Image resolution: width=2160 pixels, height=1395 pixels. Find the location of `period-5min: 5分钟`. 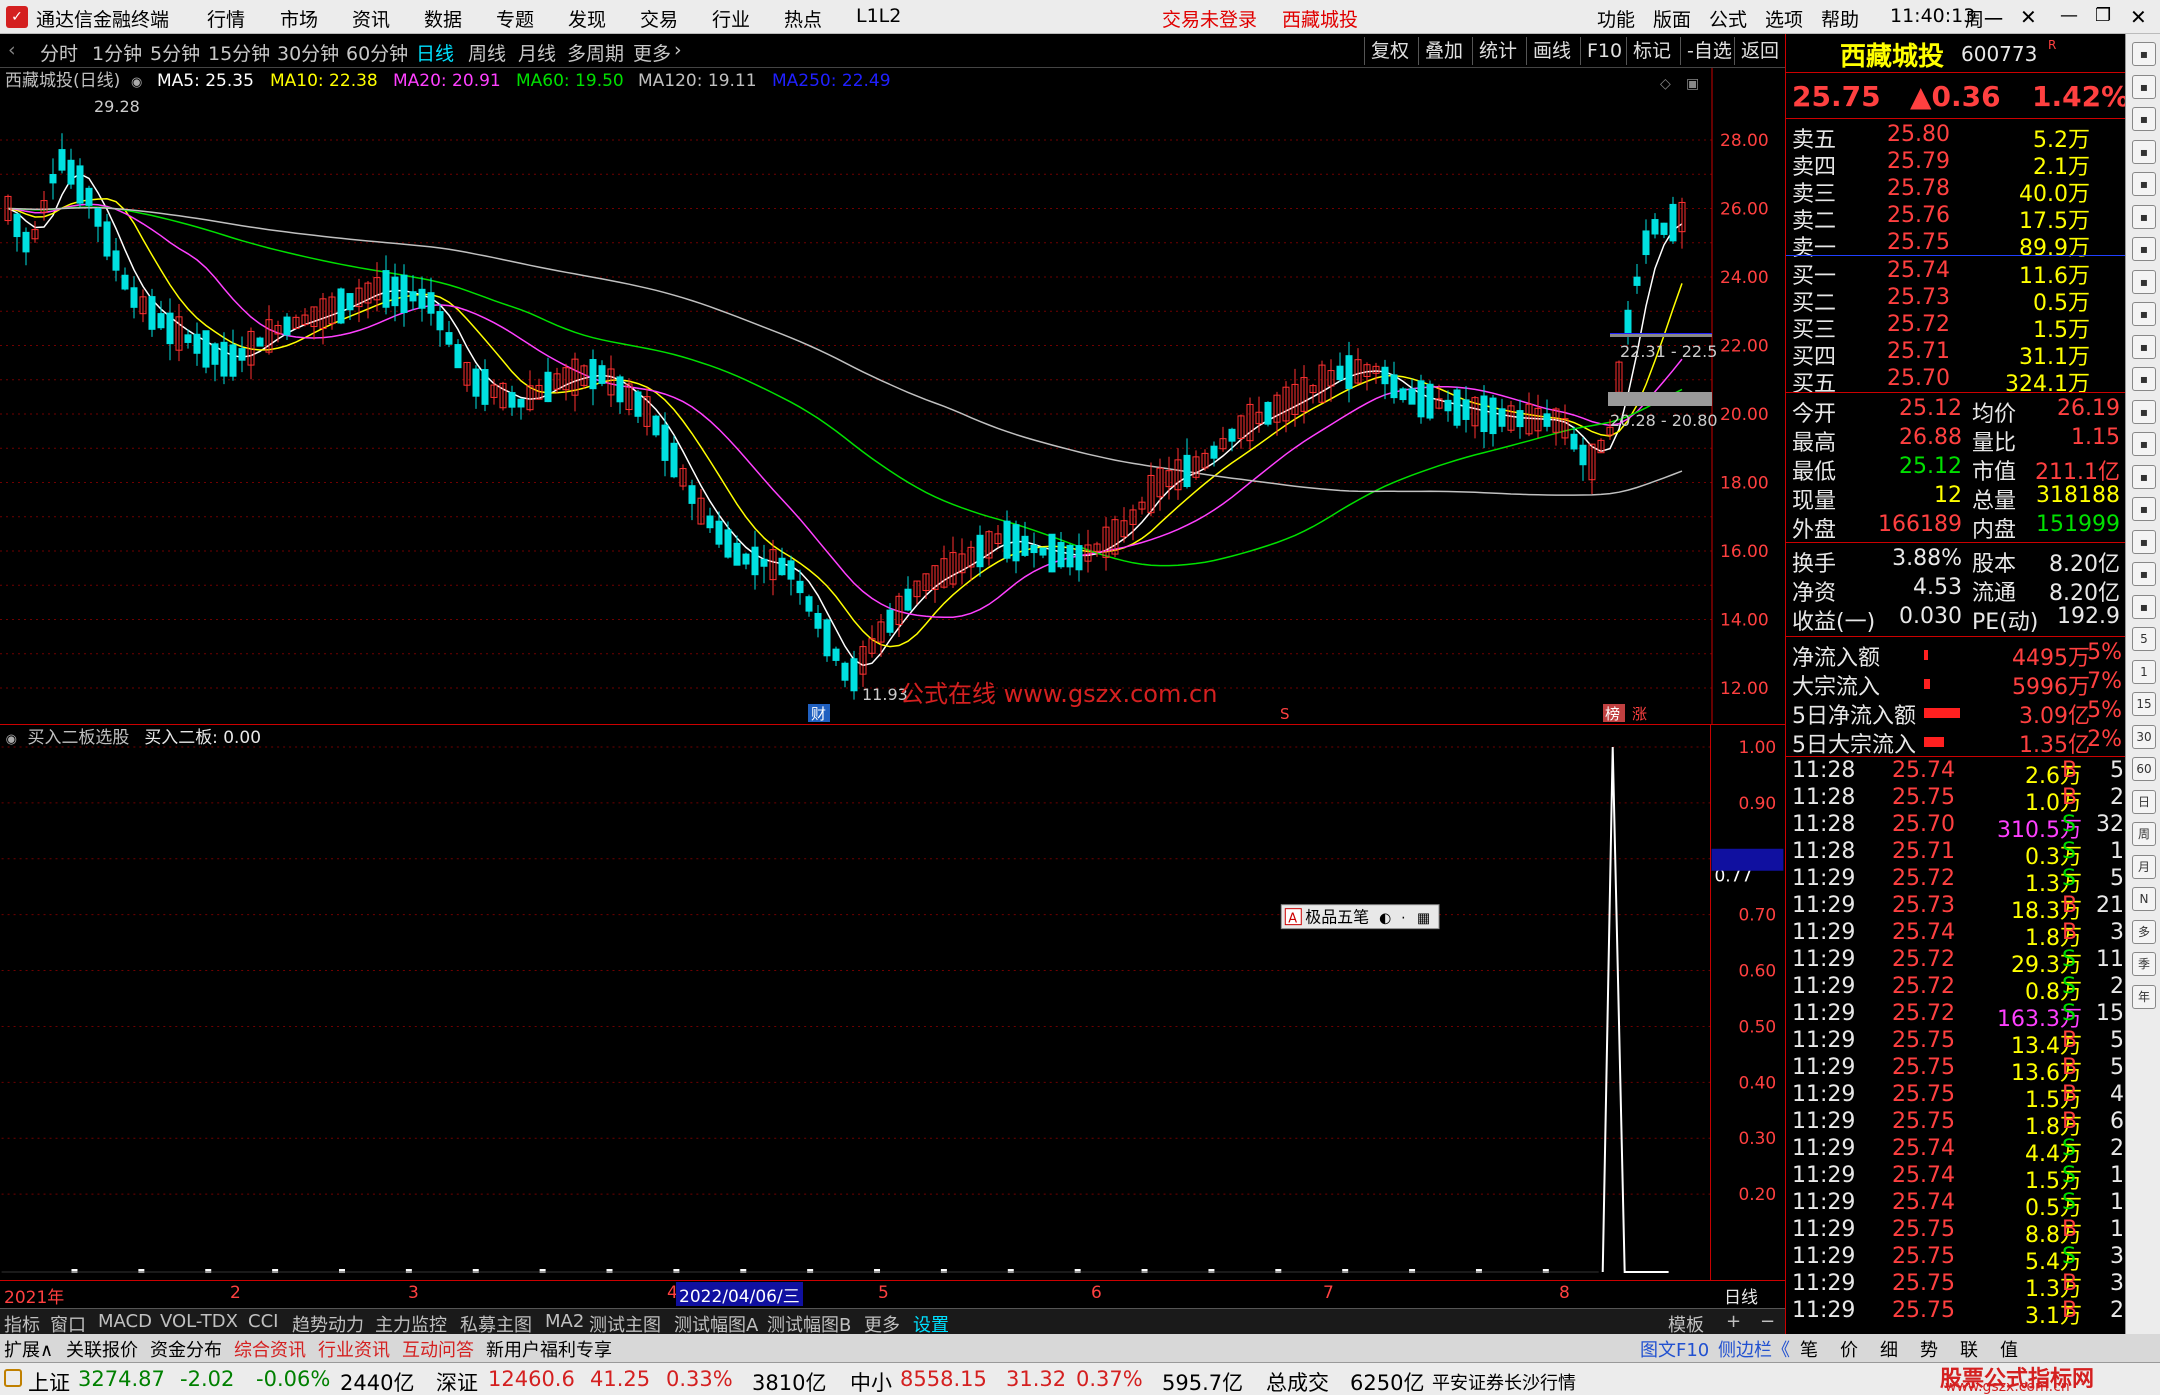

period-5min: 5分钟 is located at coordinates (175, 52).